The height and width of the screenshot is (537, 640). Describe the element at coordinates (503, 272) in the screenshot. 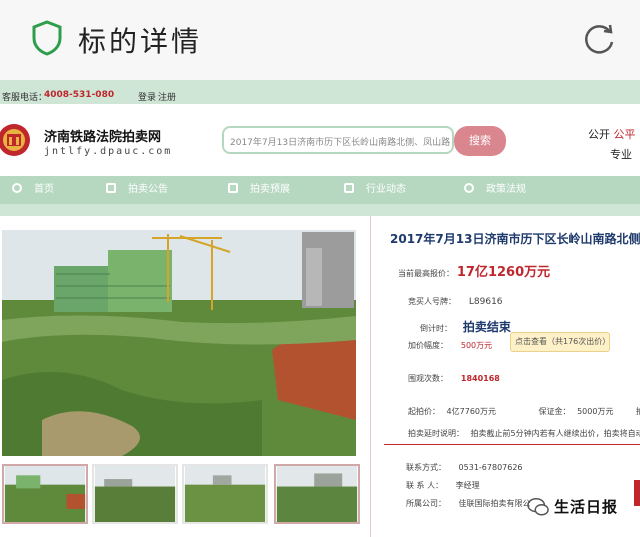

I see `current-price: 17亿1260万元` at that location.